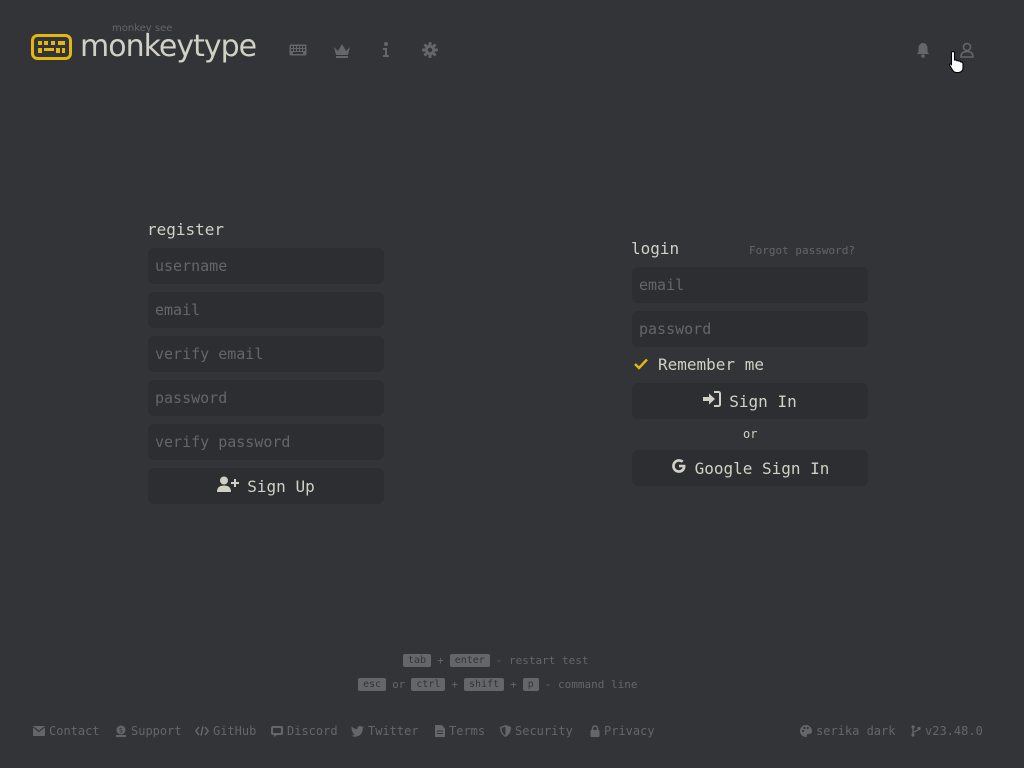 Image resolution: width=1024 pixels, height=768 pixels. Describe the element at coordinates (957, 64) in the screenshot. I see `mouse-cursor-icon` at that location.